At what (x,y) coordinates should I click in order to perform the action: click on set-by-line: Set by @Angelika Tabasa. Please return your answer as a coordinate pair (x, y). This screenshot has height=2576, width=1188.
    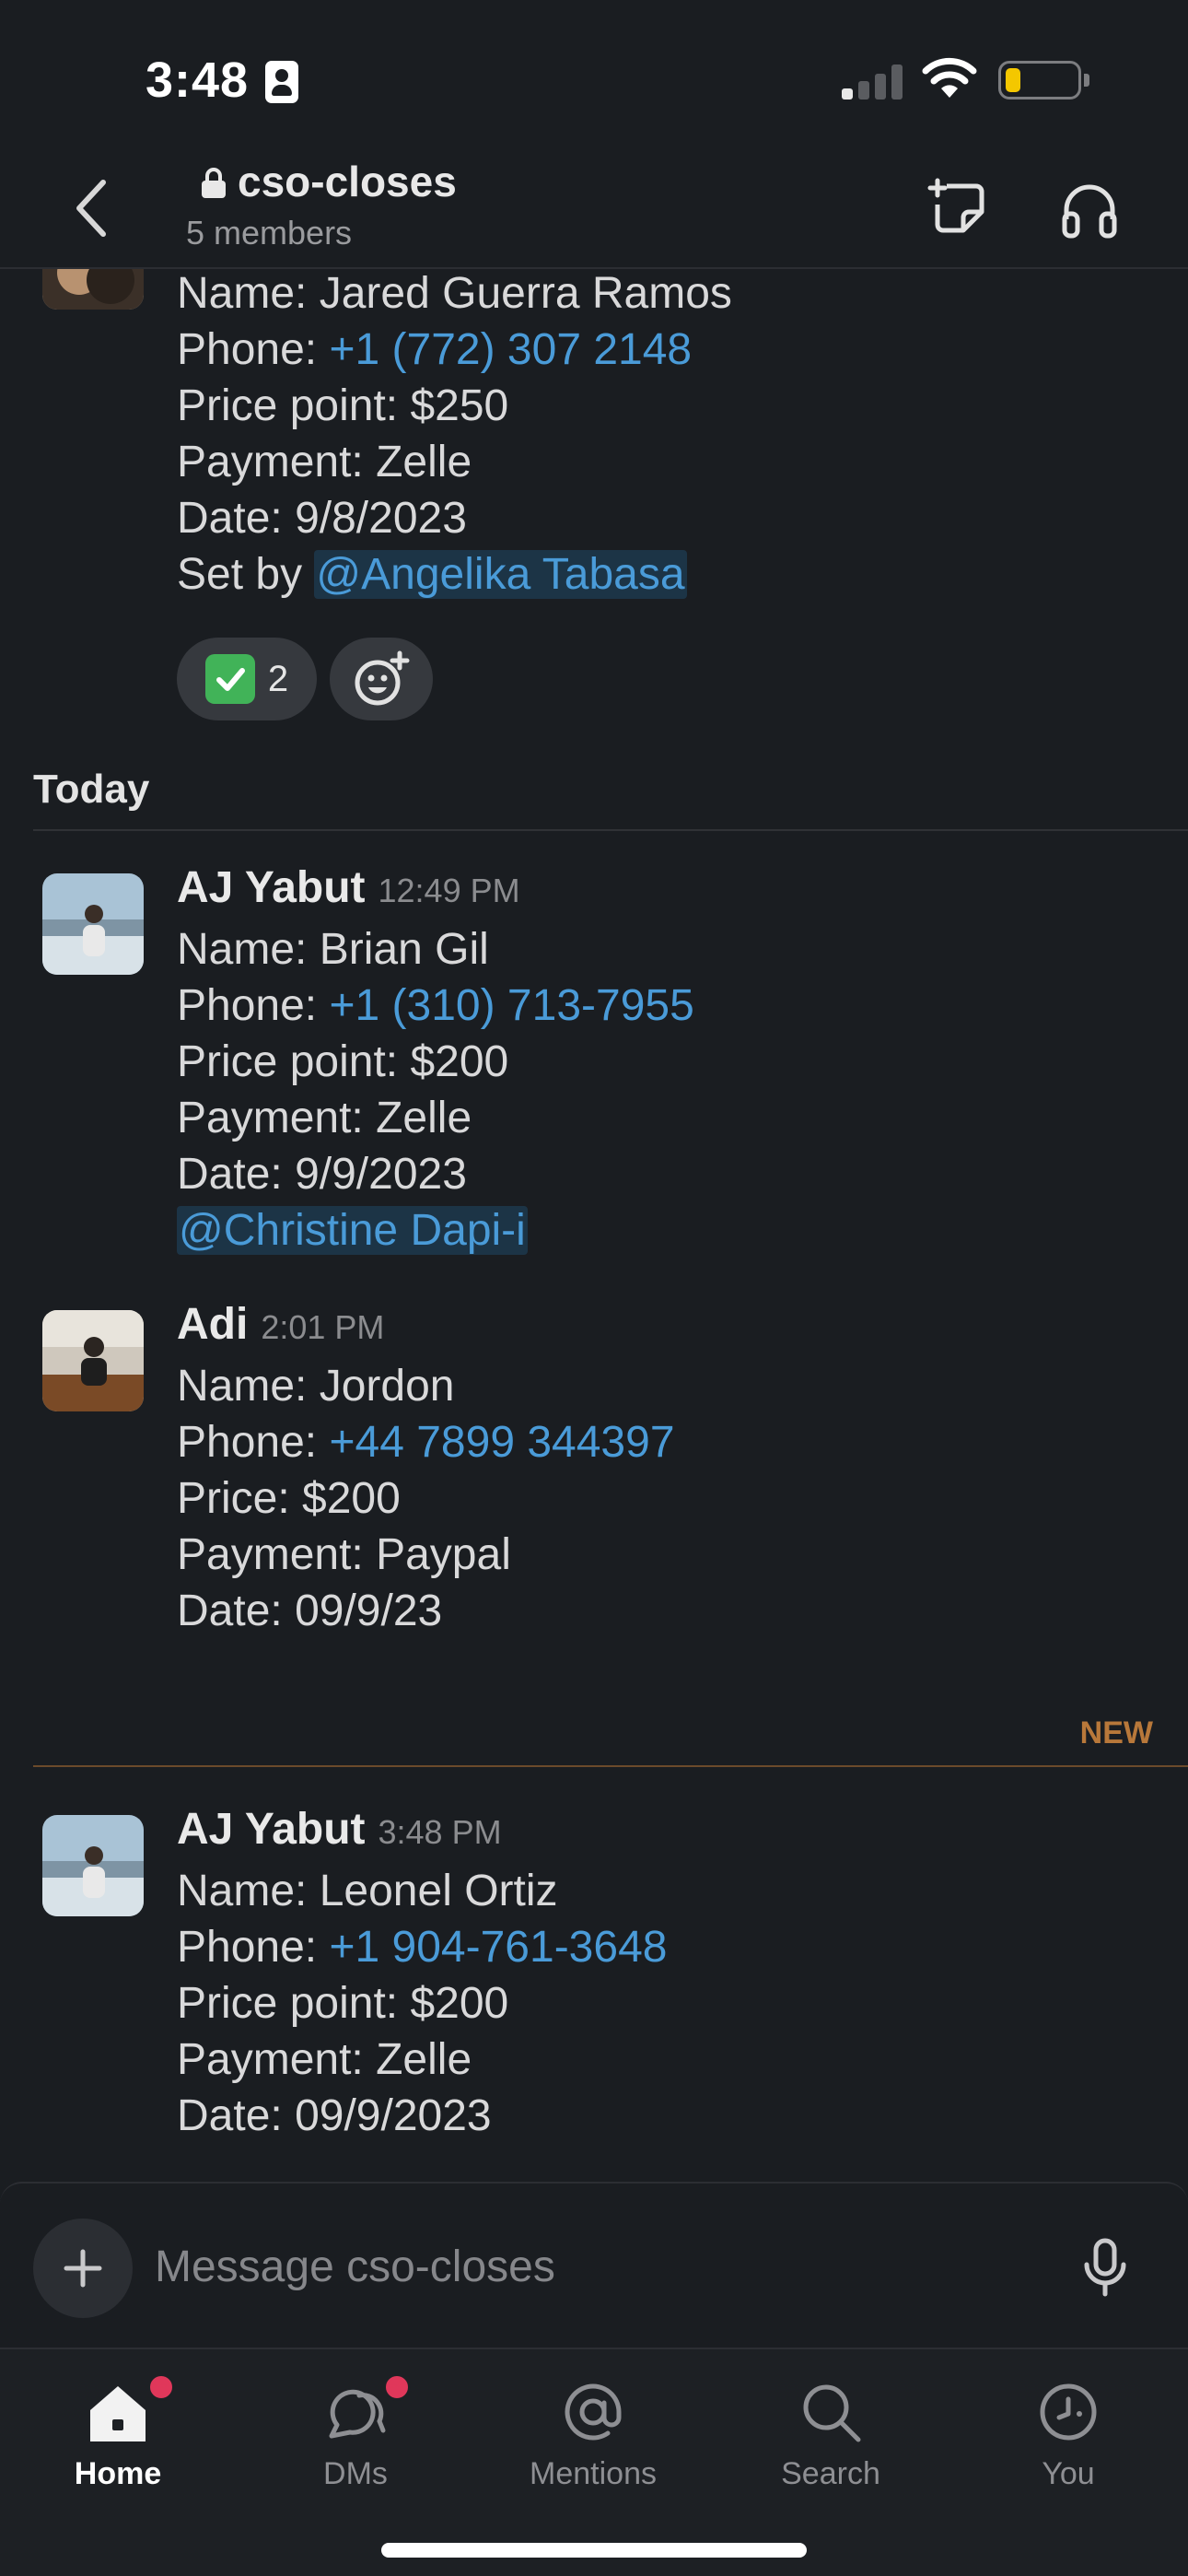
    Looking at the image, I should click on (454, 574).